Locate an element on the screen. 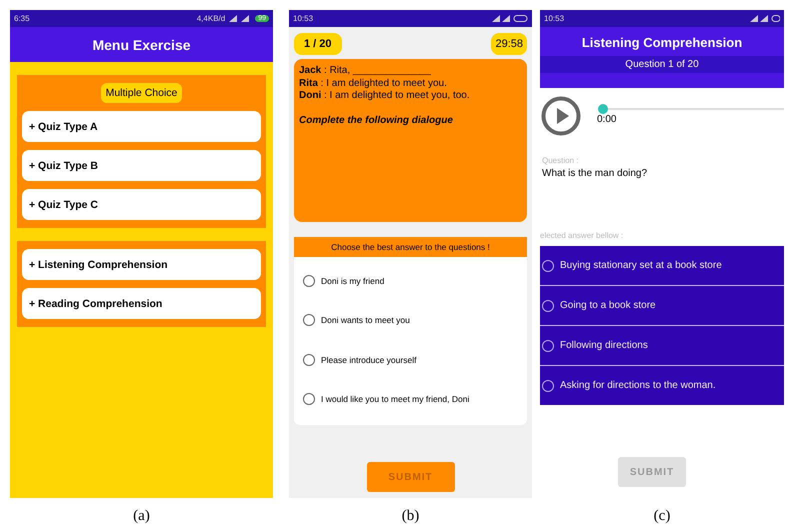  status-time: 6:35 is located at coordinates (22, 18).